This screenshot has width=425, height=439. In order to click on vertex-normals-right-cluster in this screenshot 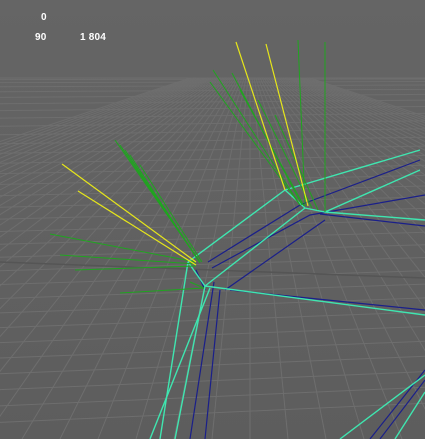, I will do `click(267, 125)`.